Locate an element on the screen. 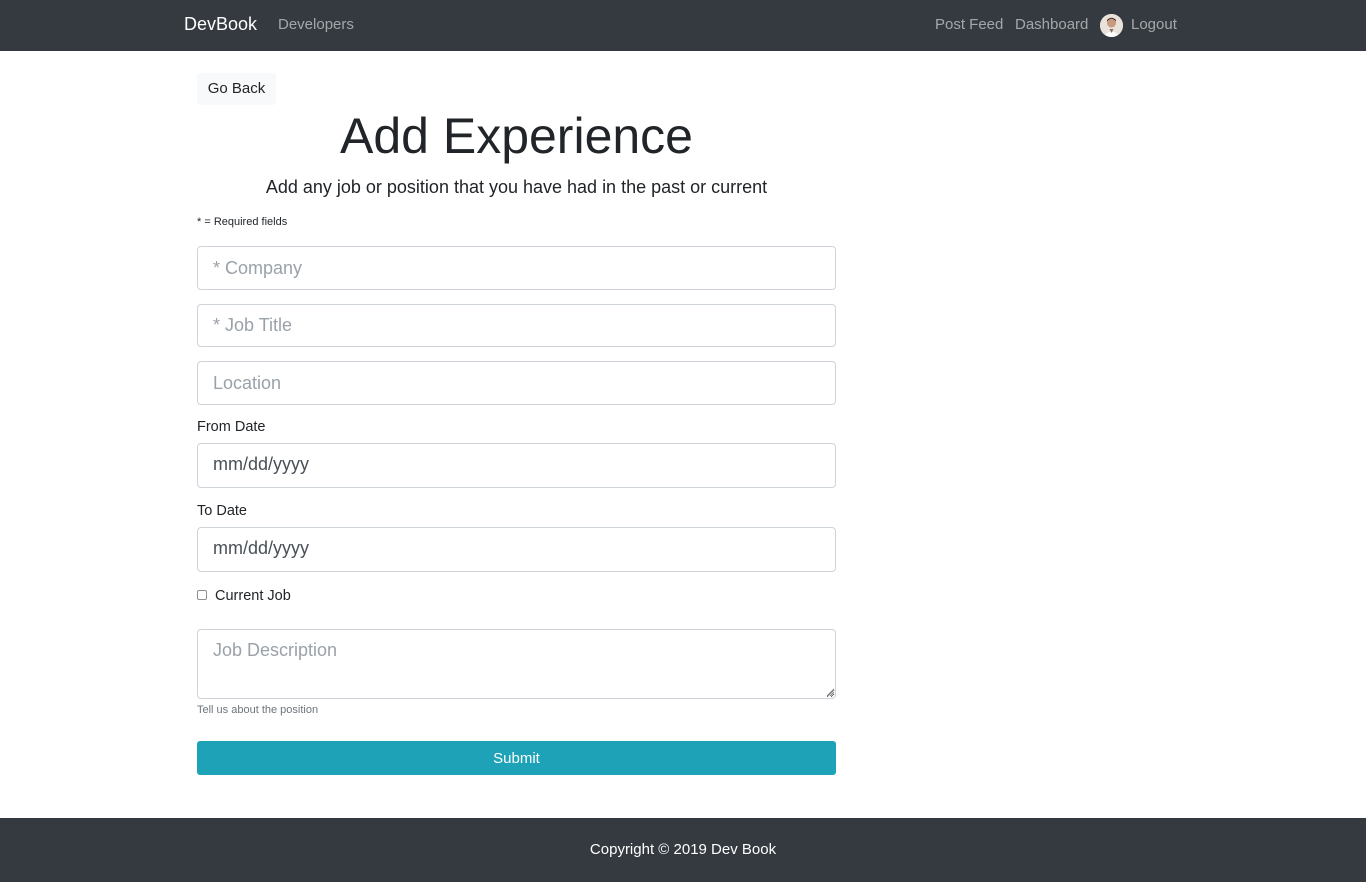  user-avatar is located at coordinates (1111, 25).